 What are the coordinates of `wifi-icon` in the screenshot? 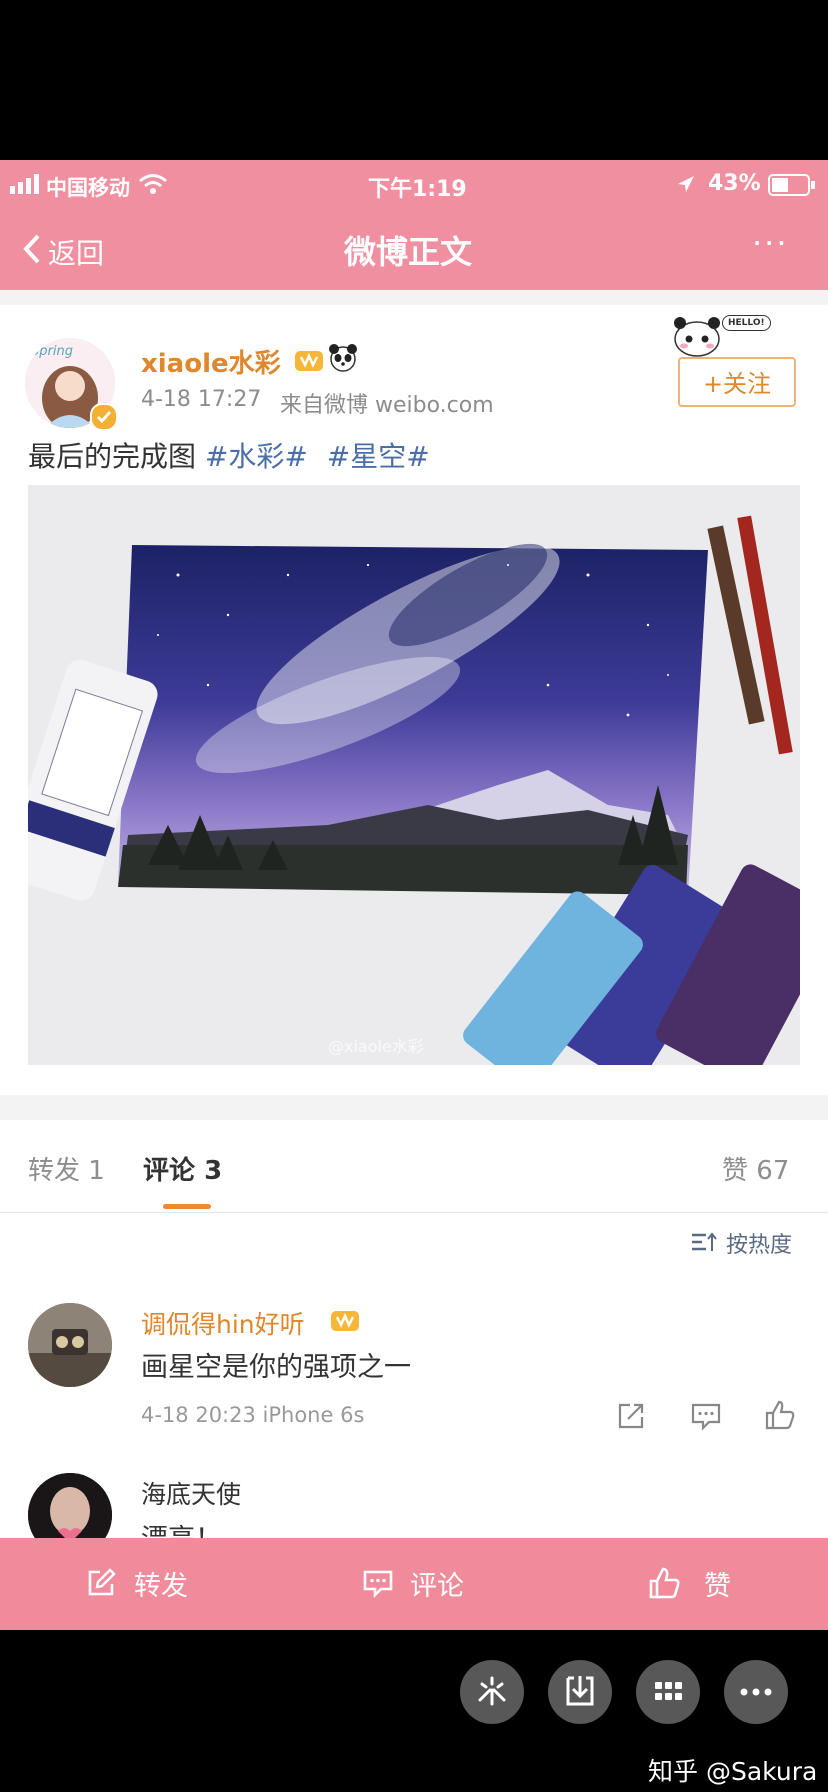 It's located at (153, 184).